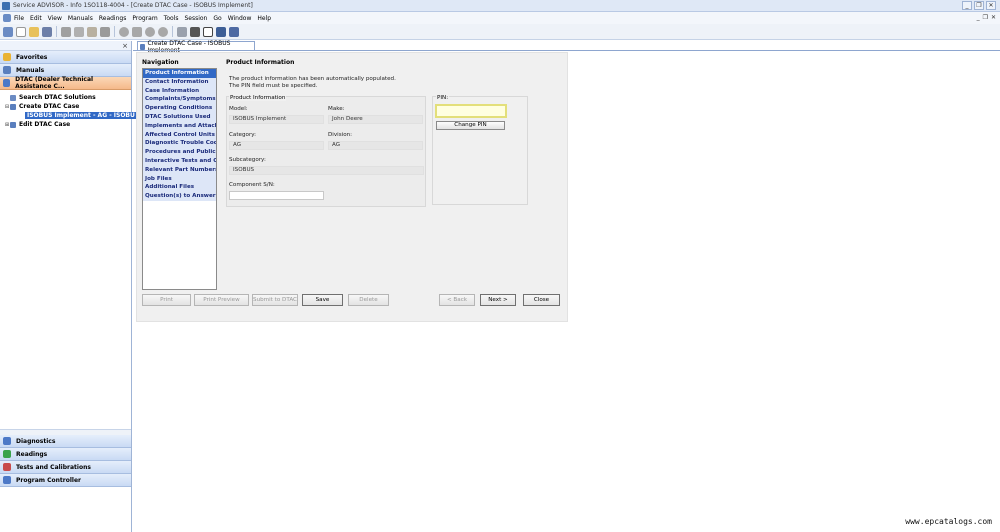 This screenshot has width=1000, height=532. What do you see at coordinates (179, 91) in the screenshot?
I see `nav-item-case-information: Case Information` at bounding box center [179, 91].